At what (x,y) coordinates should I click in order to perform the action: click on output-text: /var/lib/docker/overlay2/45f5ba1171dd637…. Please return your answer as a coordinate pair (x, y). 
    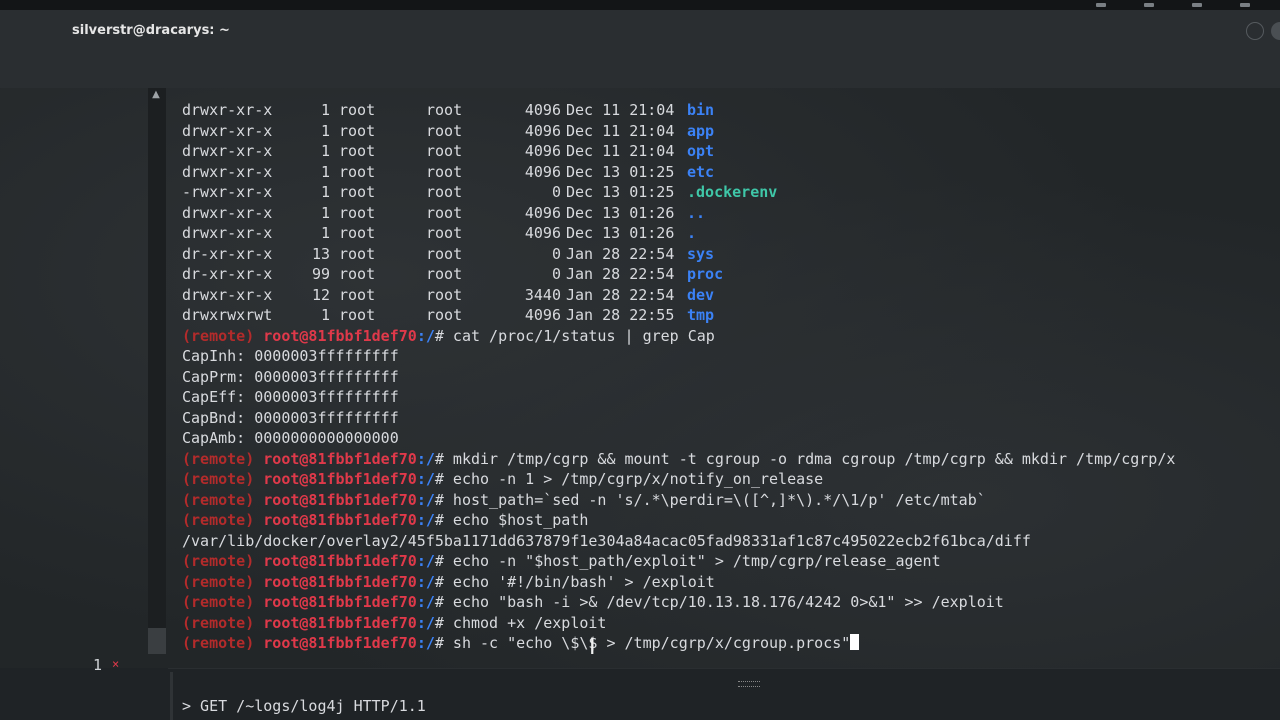
    Looking at the image, I should click on (606, 540).